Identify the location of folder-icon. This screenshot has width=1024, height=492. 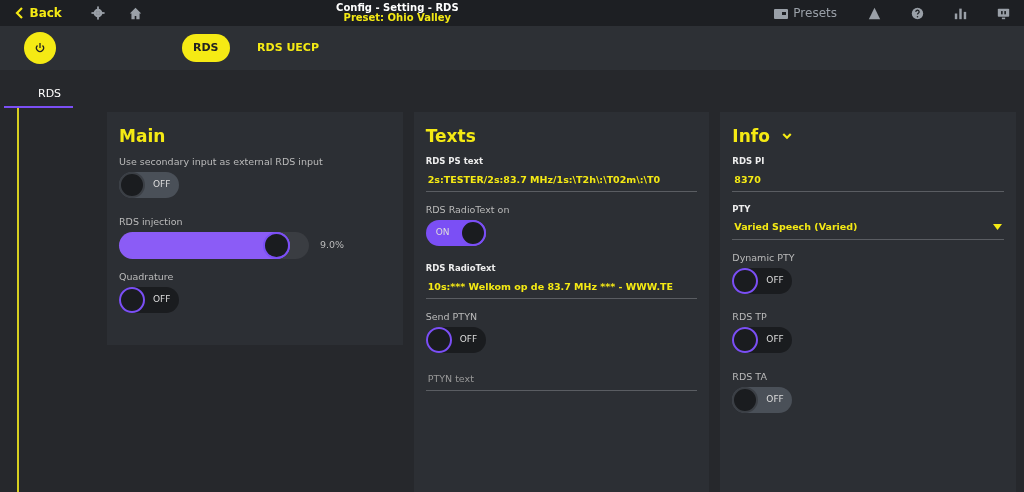
(780, 13).